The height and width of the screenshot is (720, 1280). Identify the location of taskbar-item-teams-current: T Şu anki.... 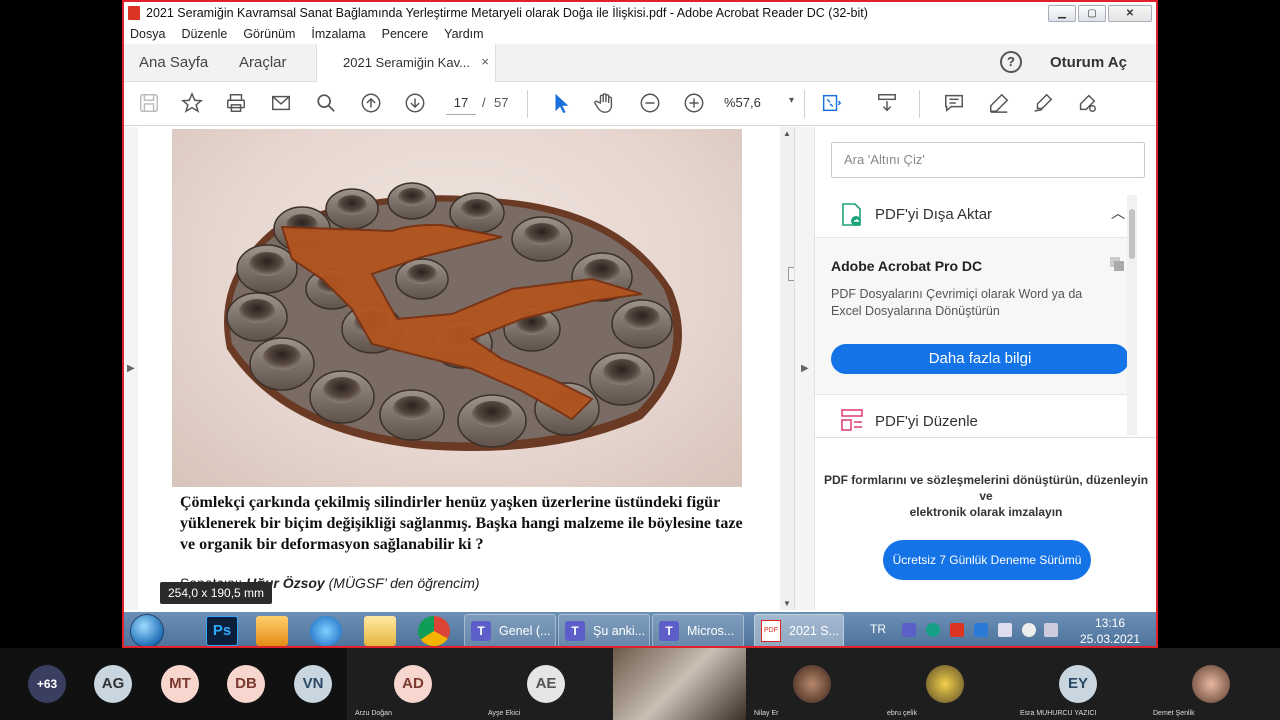
(604, 630).